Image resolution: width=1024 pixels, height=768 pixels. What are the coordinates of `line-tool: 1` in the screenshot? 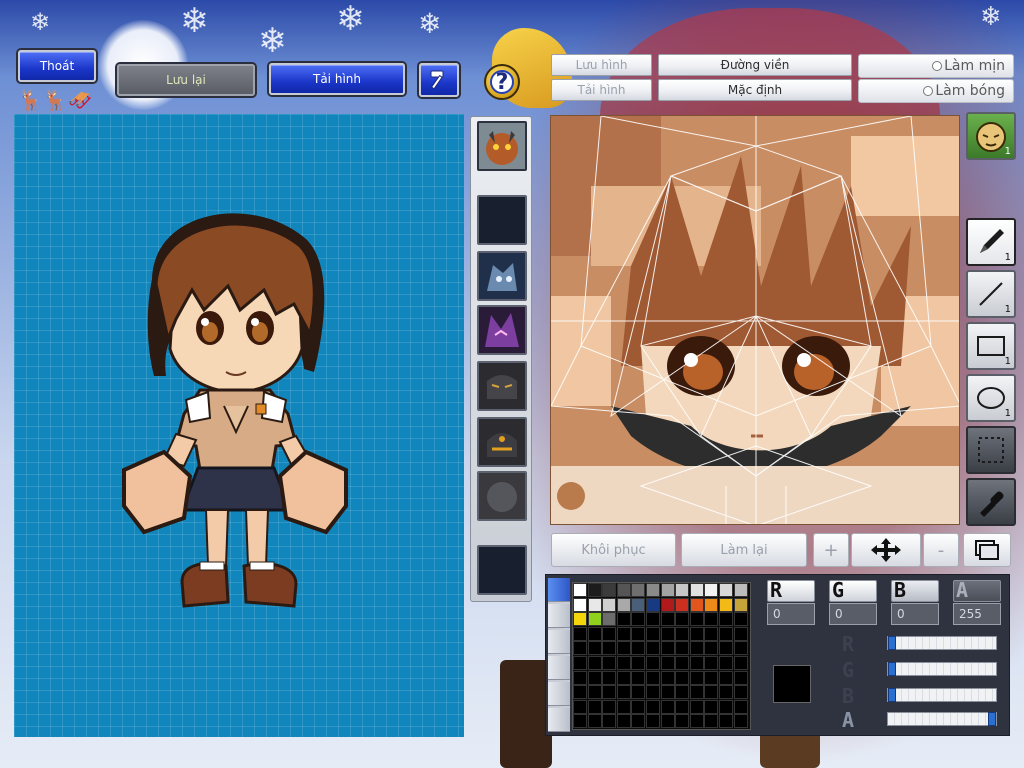 It's located at (991, 294).